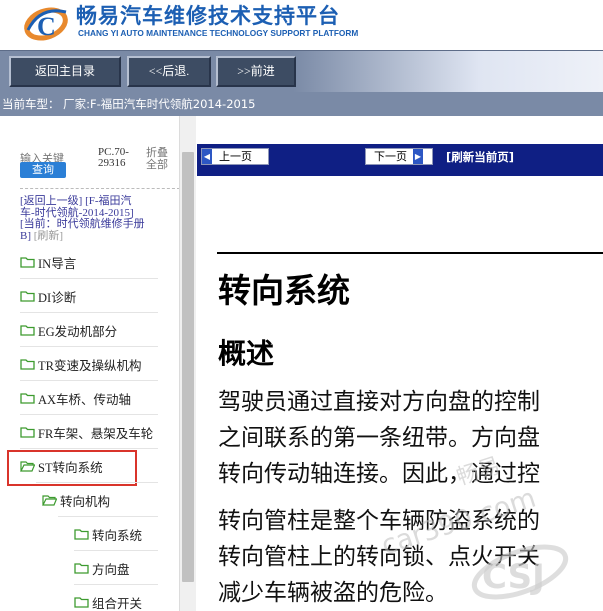 This screenshot has width=603, height=611. Describe the element at coordinates (379, 438) in the screenshot. I see `paragraph-line: 之间联系的第一条纽带。方向盘` at that location.